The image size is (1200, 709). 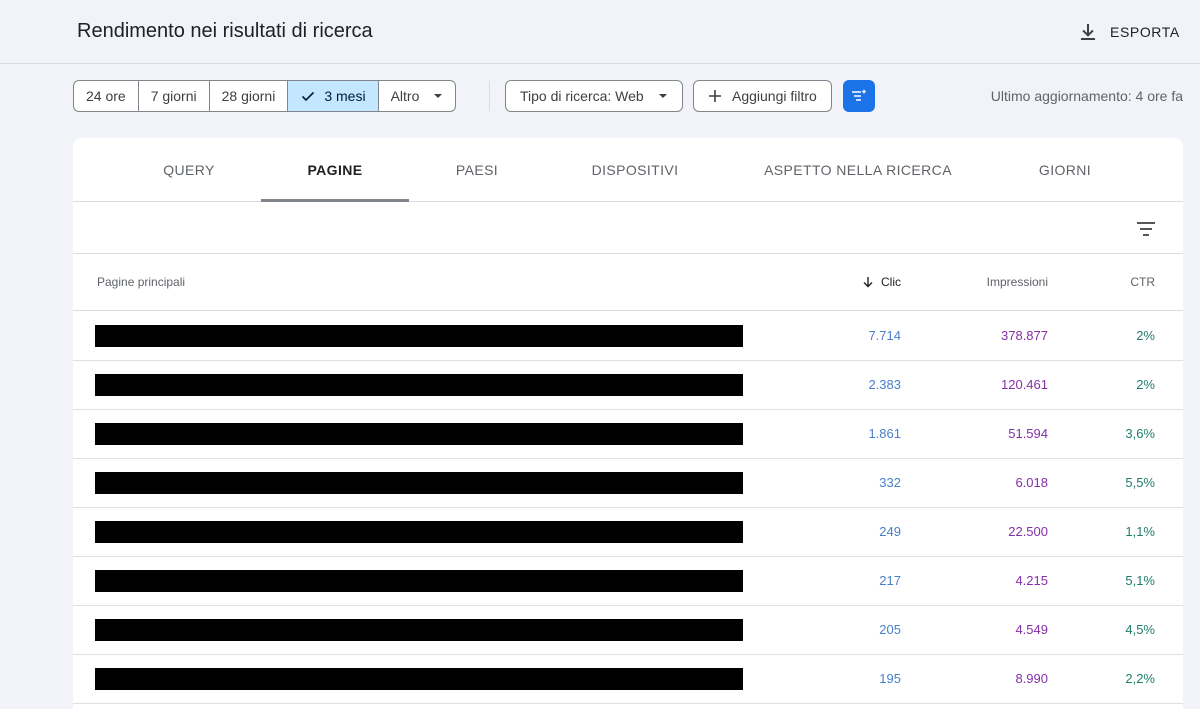 I want to click on tab-pages: PAGINE, so click(x=335, y=170).